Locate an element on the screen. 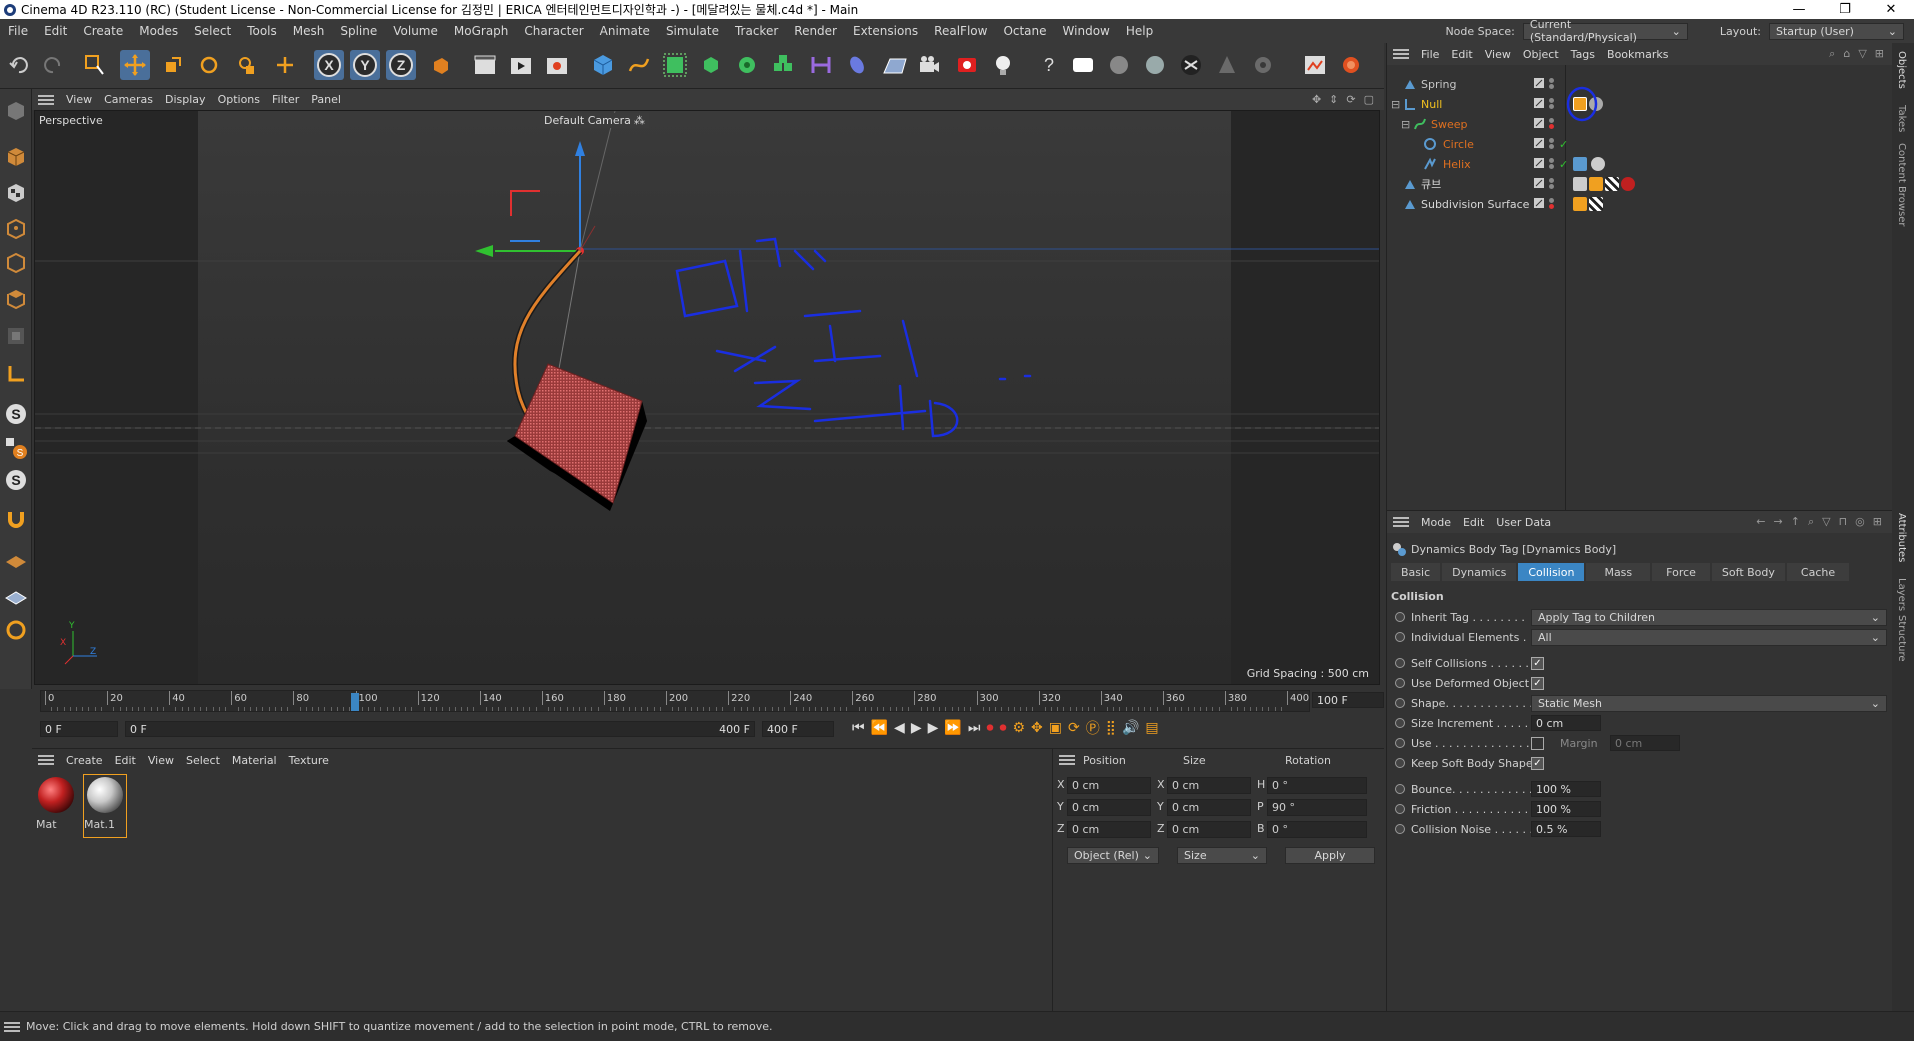  checker-tag-icon is located at coordinates (1596, 204).